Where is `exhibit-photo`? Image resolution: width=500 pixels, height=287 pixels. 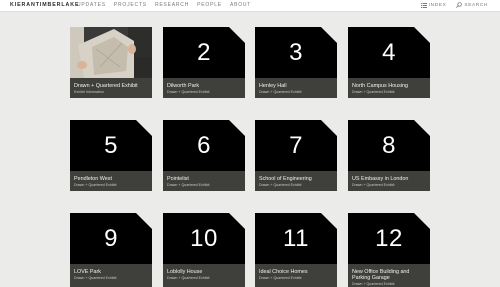 exhibit-photo is located at coordinates (111, 52).